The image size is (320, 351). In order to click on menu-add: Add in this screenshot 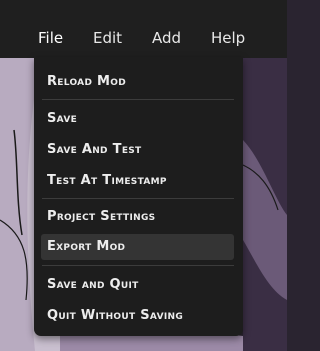, I will do `click(166, 38)`.